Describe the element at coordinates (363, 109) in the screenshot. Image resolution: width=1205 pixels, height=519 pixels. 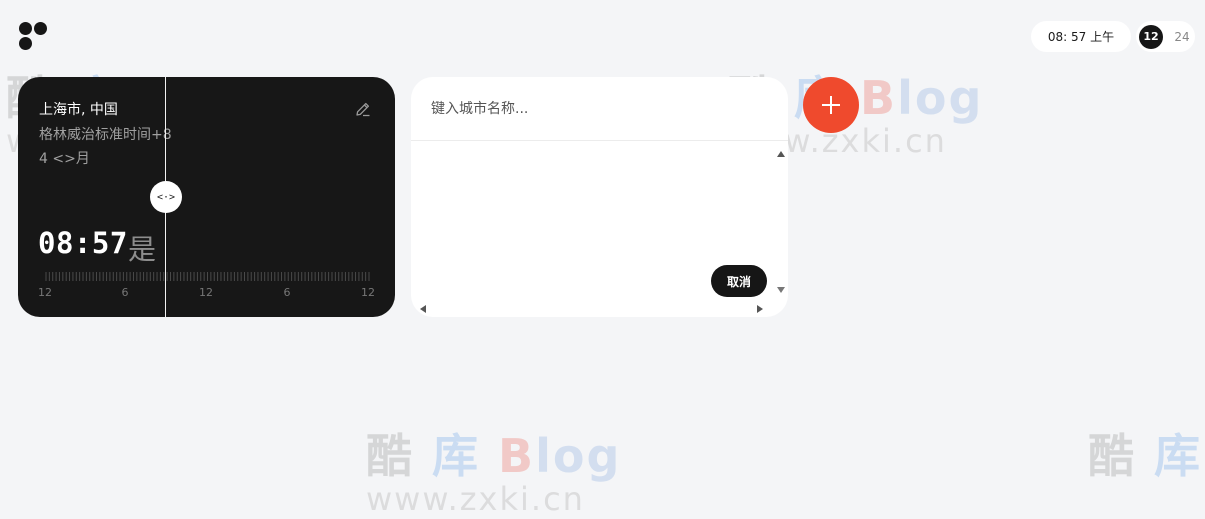
I see `pencil-icon` at that location.